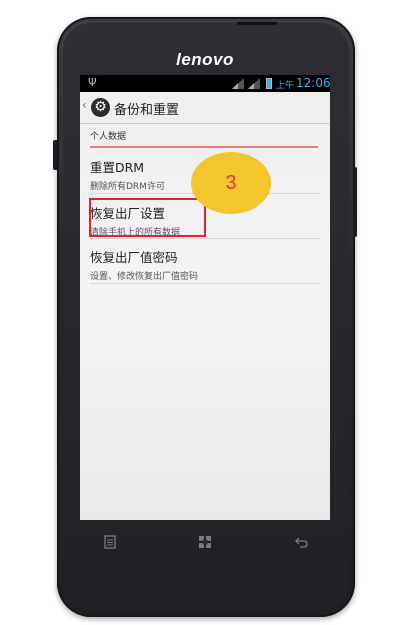 The height and width of the screenshot is (625, 410). I want to click on menu-icon, so click(110, 545).